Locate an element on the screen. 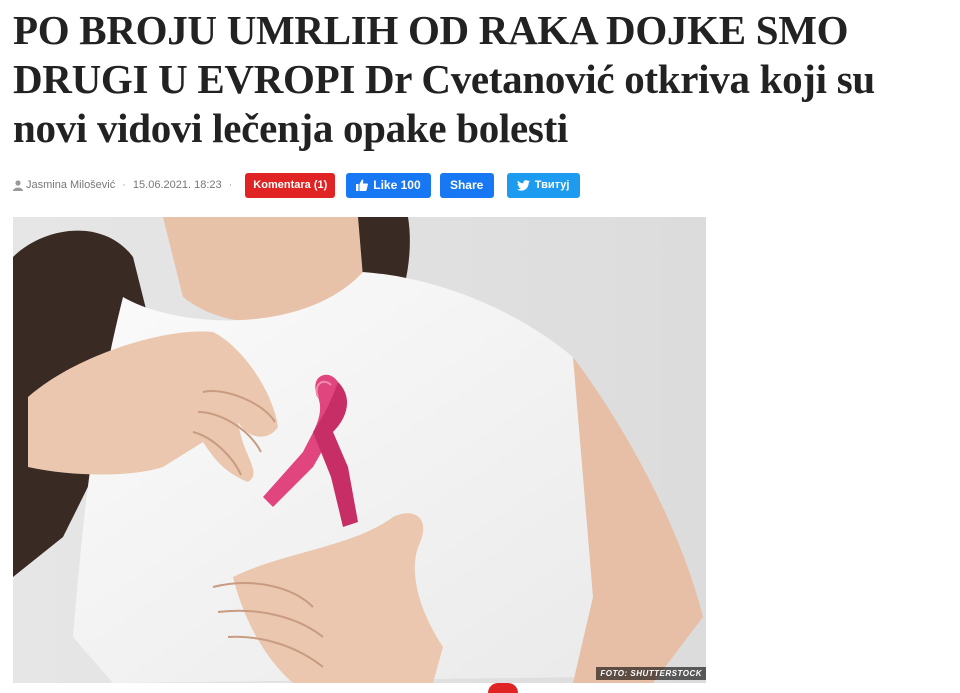  tweet-button: Твитуј is located at coordinates (543, 185).